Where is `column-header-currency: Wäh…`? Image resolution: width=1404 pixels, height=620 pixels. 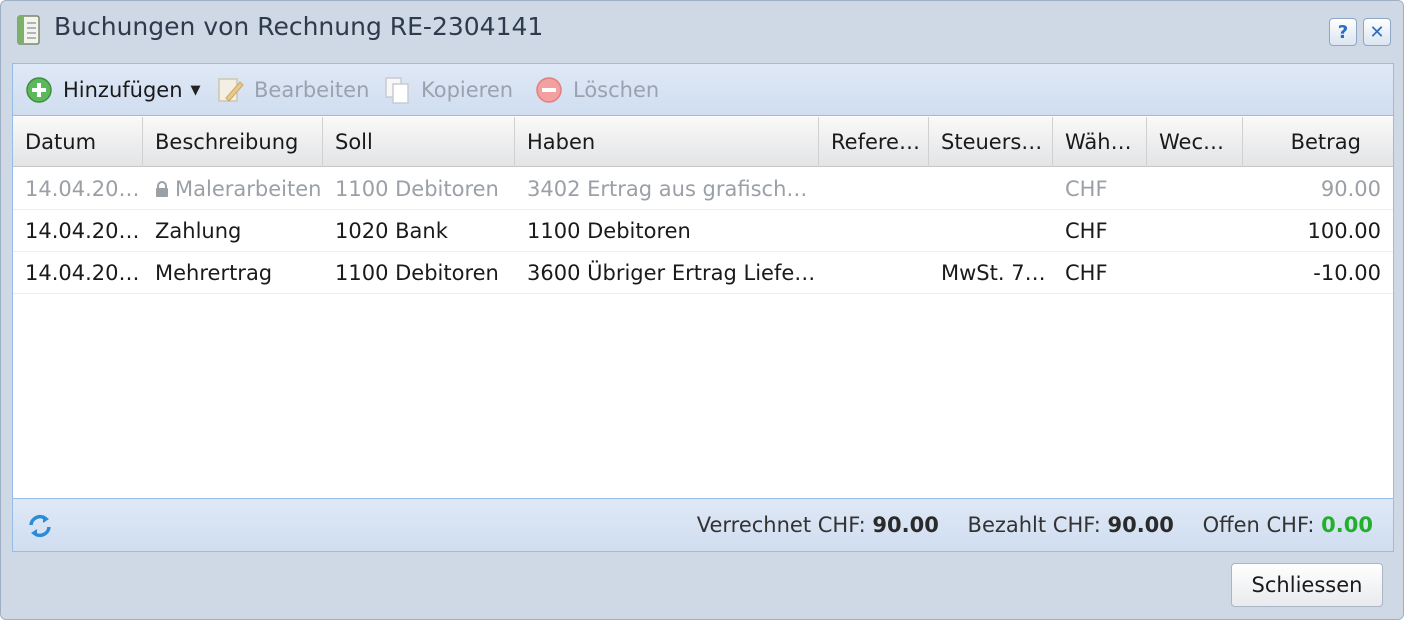 column-header-currency: Wäh… is located at coordinates (1100, 142).